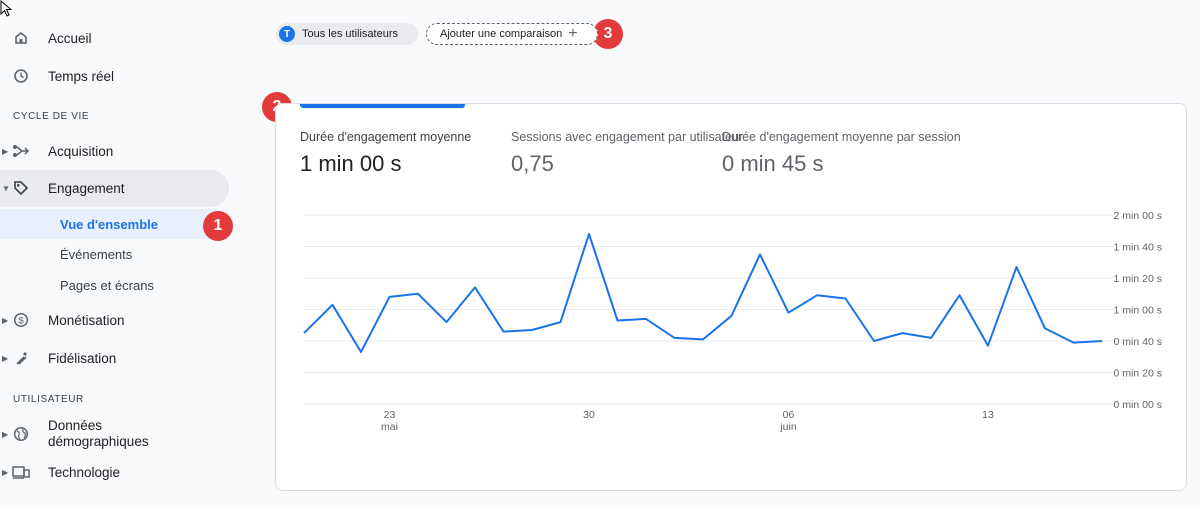  Describe the element at coordinates (21, 358) in the screenshot. I see `magnet-icon` at that location.